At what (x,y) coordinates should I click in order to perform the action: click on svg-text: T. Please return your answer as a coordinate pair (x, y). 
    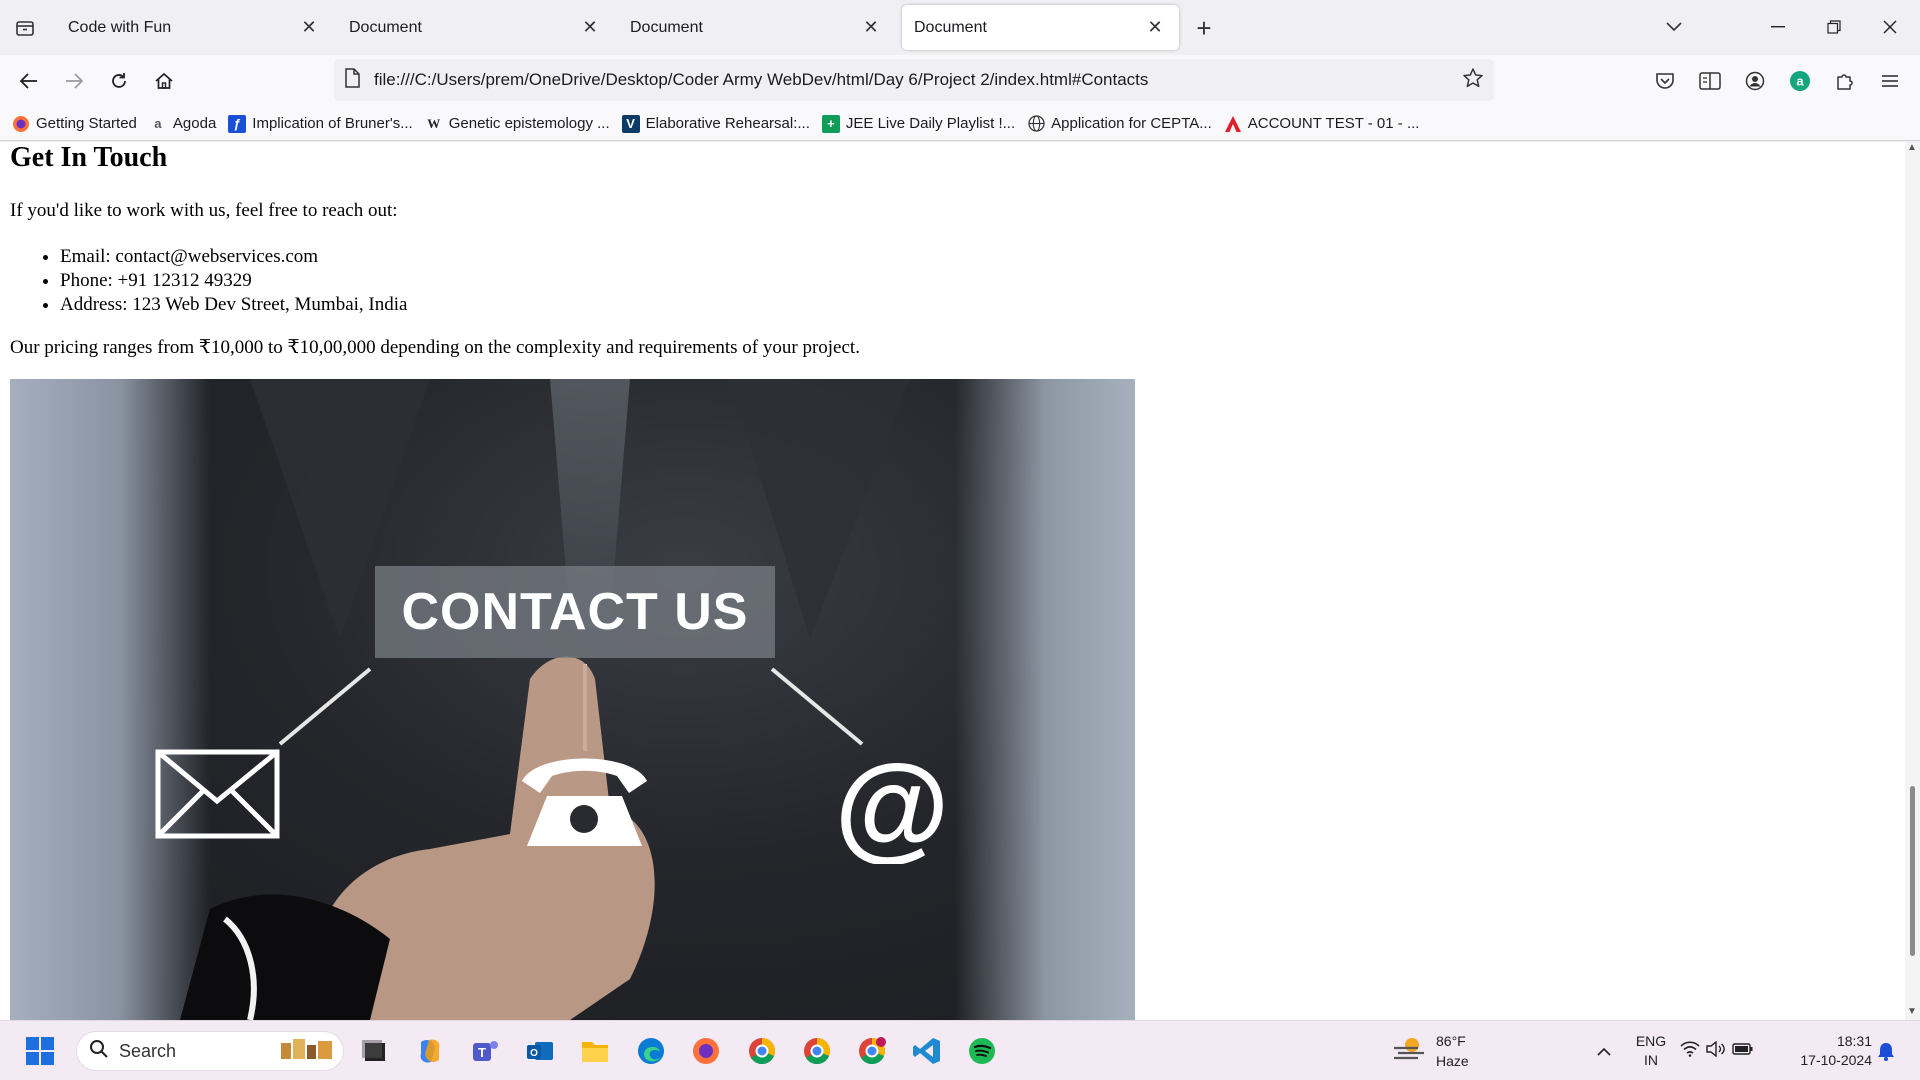
    Looking at the image, I should click on (482, 1052).